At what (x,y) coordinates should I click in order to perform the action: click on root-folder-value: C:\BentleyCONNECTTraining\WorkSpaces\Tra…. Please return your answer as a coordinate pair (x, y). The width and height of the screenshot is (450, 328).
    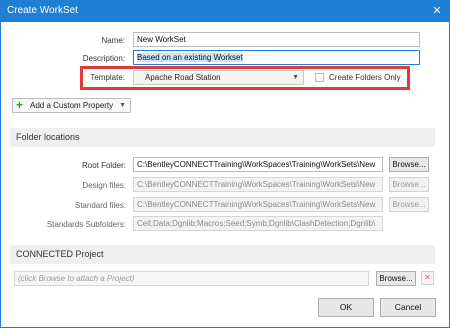
    Looking at the image, I should click on (256, 164).